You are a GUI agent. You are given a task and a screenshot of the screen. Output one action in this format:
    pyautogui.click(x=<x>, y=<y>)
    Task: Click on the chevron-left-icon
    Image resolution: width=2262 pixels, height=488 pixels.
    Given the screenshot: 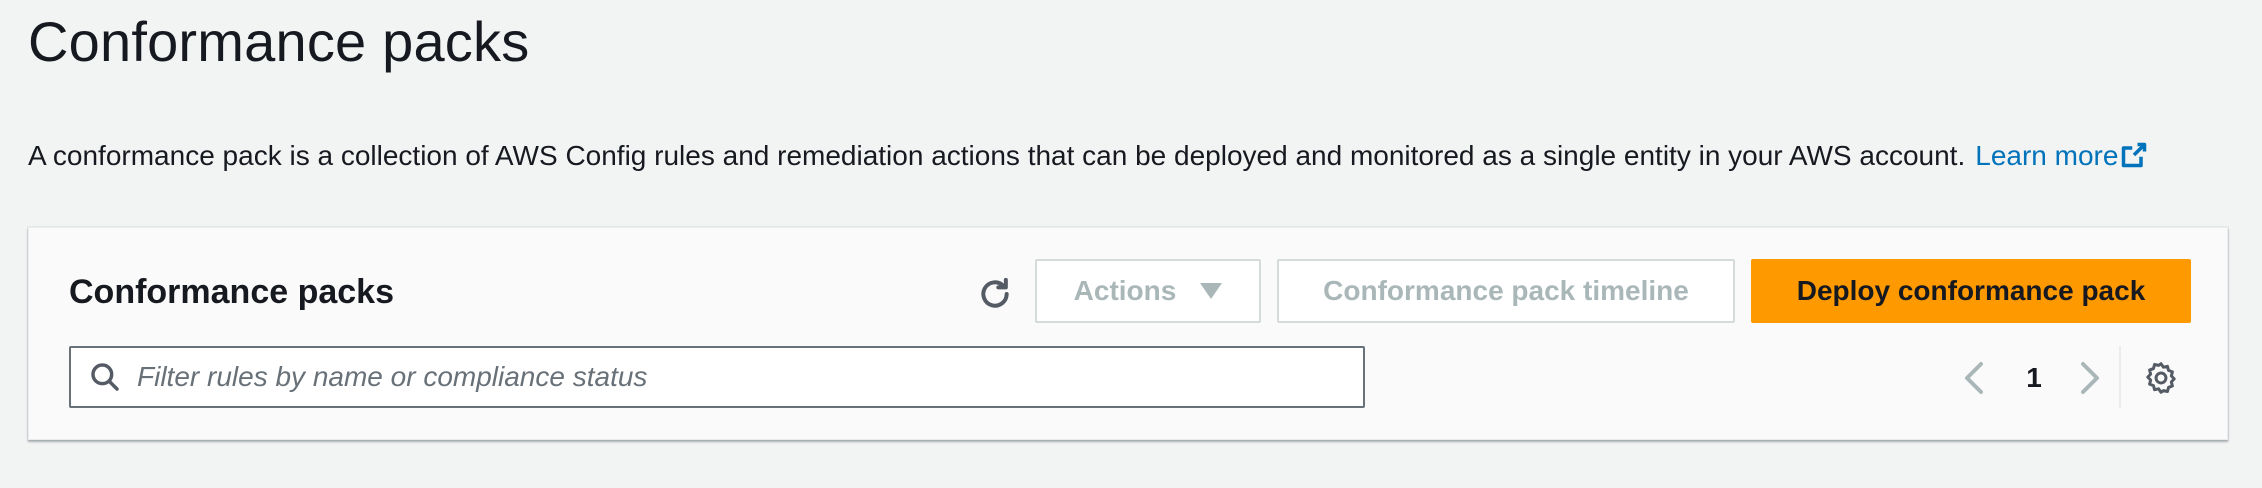 What is the action you would take?
    pyautogui.click(x=1974, y=378)
    